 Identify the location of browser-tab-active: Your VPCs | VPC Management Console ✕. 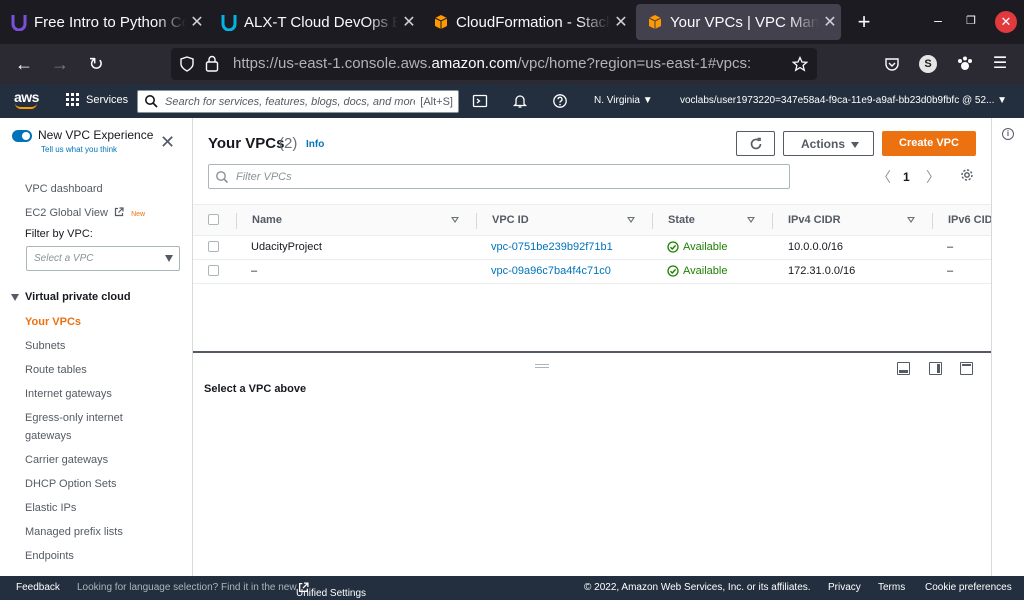
(738, 22).